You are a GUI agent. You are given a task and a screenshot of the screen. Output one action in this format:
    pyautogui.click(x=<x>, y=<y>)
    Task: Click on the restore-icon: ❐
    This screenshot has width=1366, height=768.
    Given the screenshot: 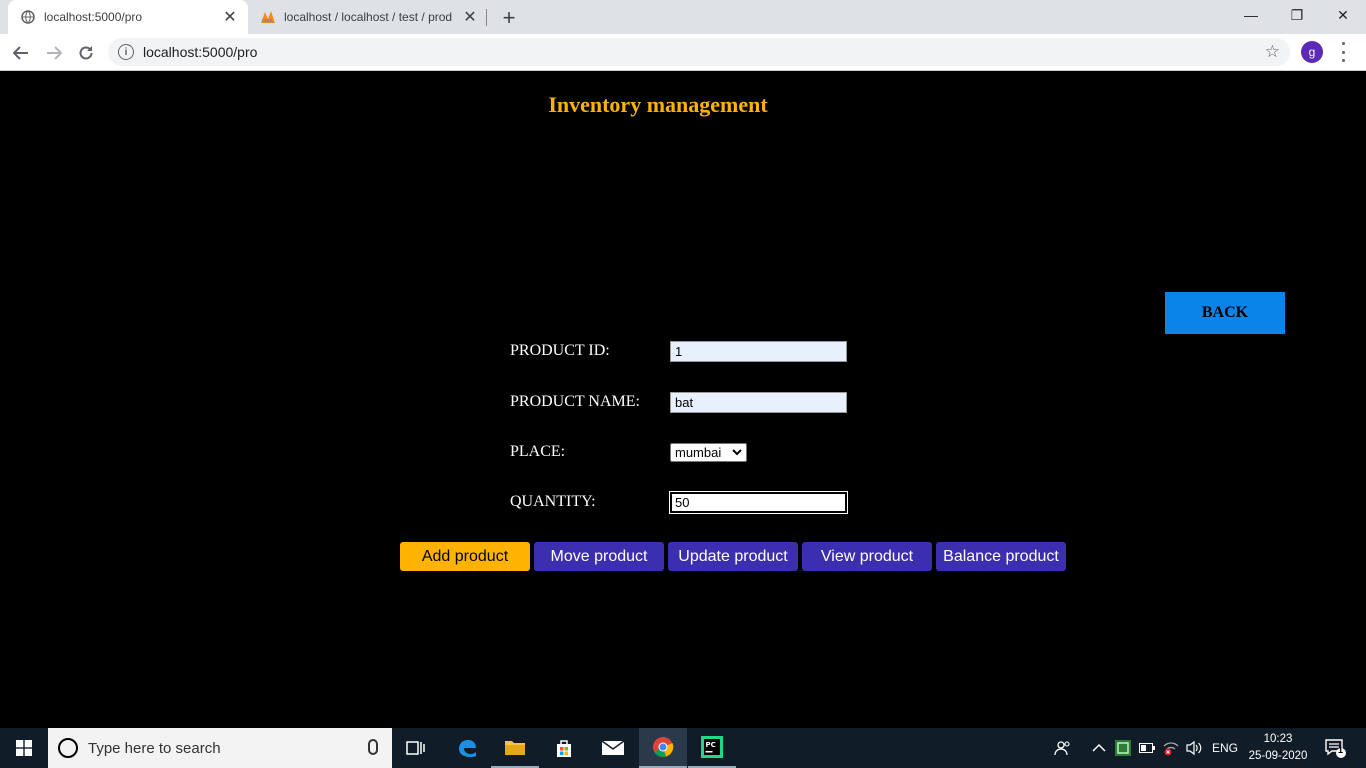 What is the action you would take?
    pyautogui.click(x=1297, y=15)
    